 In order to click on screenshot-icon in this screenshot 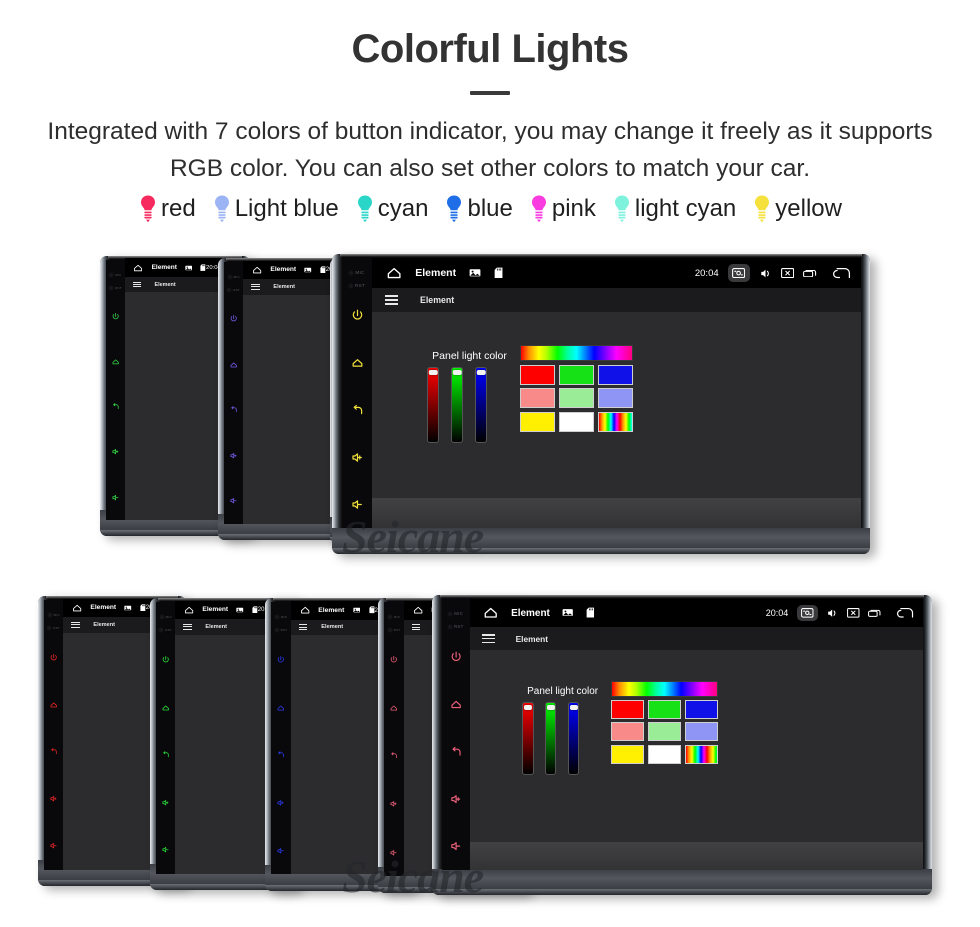, I will do `click(807, 613)`.